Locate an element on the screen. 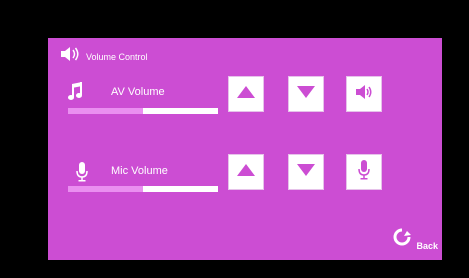 This screenshot has height=278, width=469. av-volume-label: AV Volume is located at coordinates (138, 92).